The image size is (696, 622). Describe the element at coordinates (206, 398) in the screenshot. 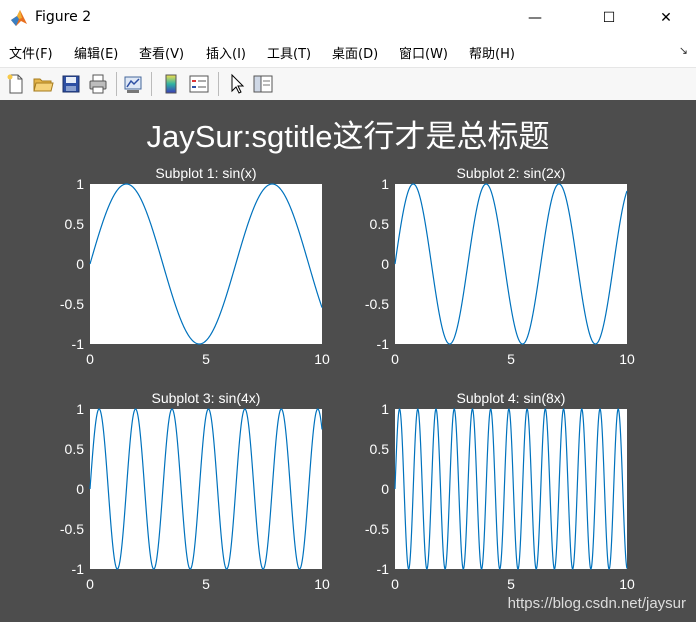

I see `subplot-title: Subplot 3: sin(4x)` at that location.